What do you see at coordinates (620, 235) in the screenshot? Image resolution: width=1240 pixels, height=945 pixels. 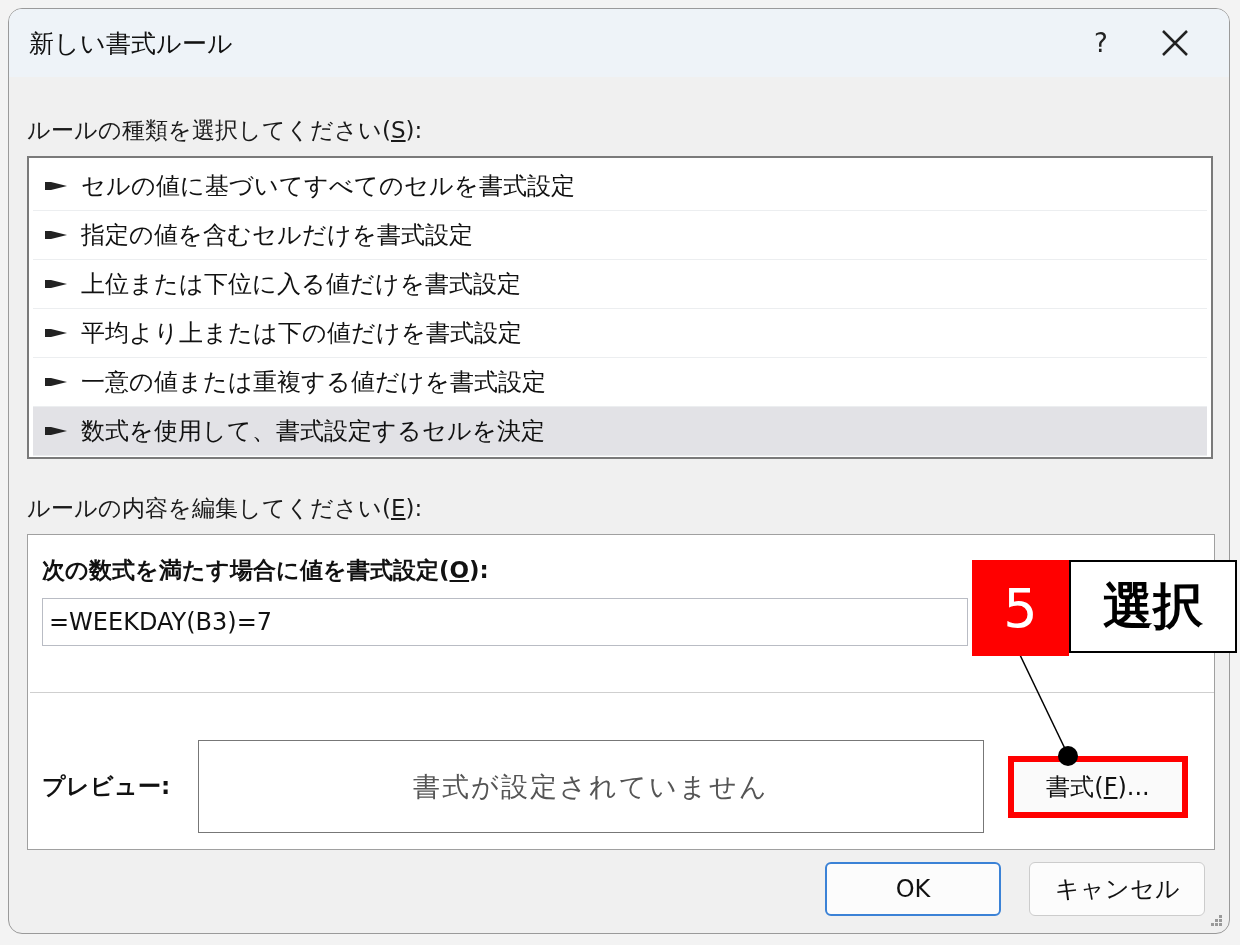 I see `rule-type-item: 指定の値を含むセルだけを書式設定` at bounding box center [620, 235].